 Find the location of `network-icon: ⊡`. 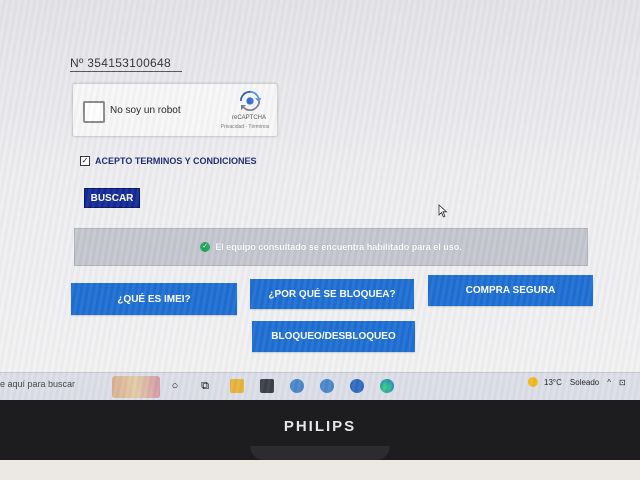

network-icon: ⊡ is located at coordinates (622, 382).